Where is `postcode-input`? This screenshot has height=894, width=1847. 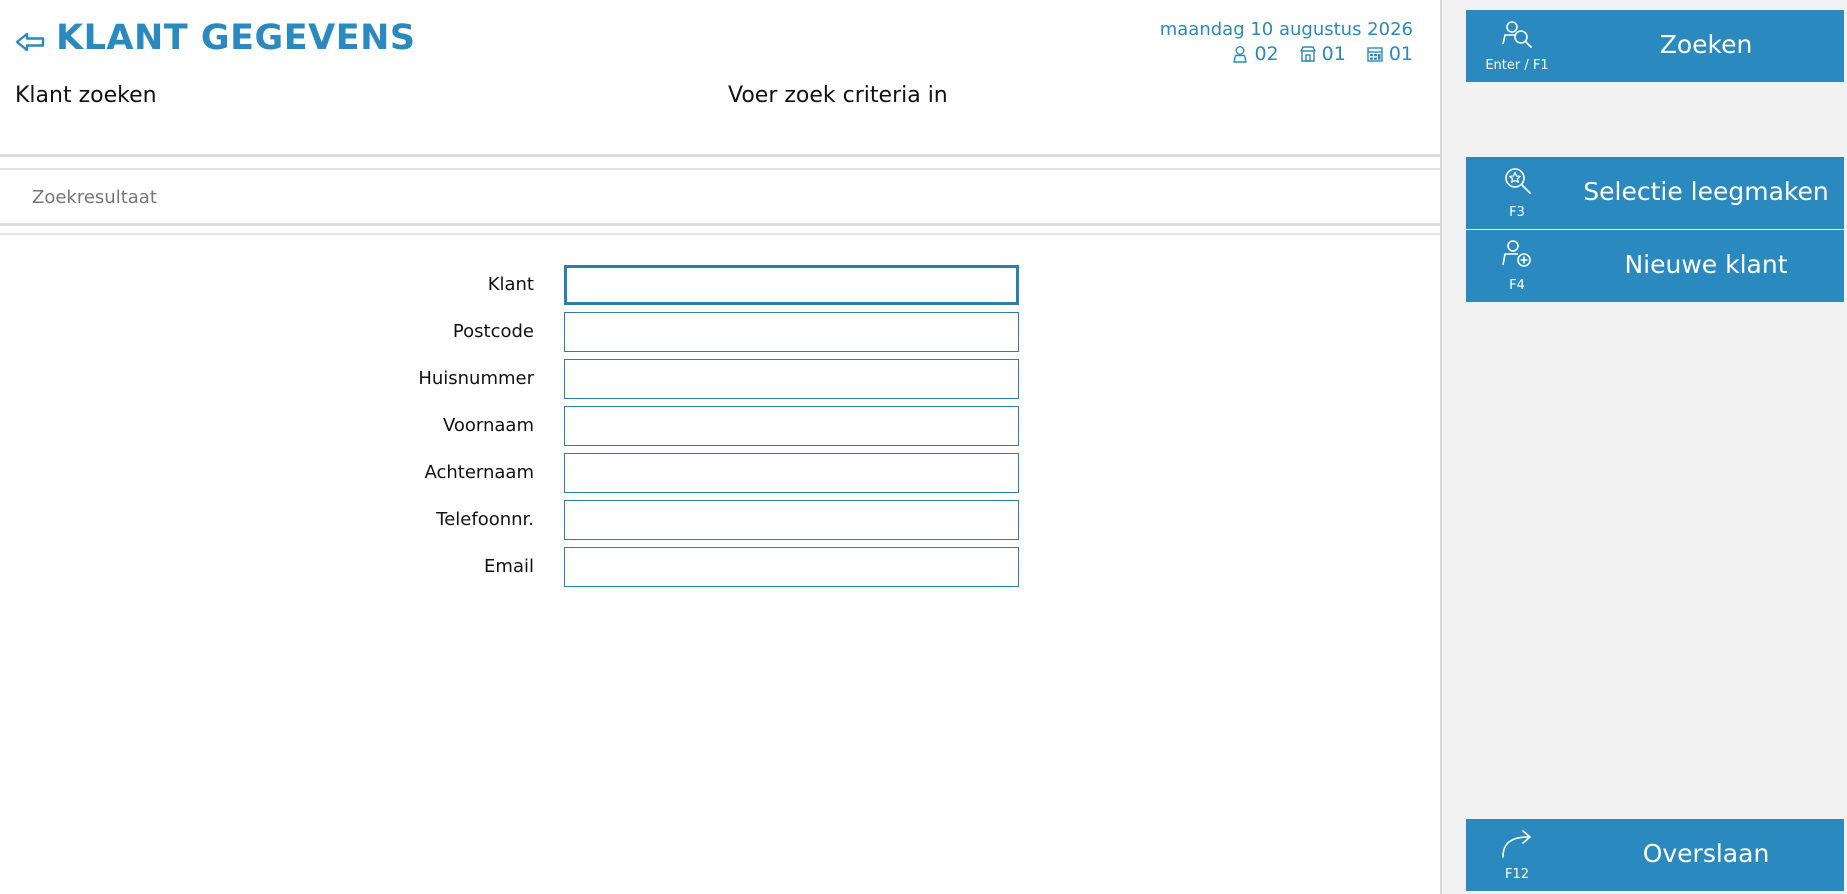 postcode-input is located at coordinates (791, 332).